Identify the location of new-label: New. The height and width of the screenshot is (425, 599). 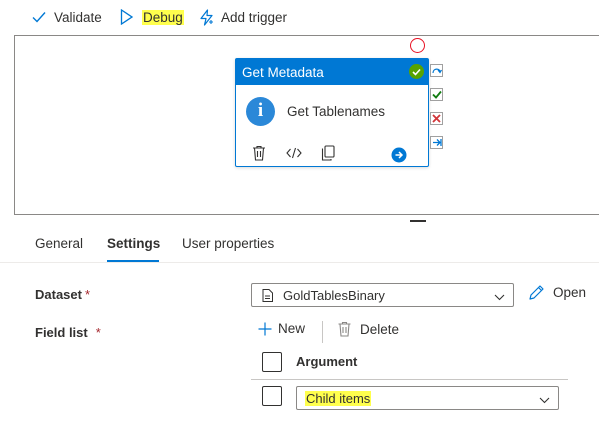
(292, 328).